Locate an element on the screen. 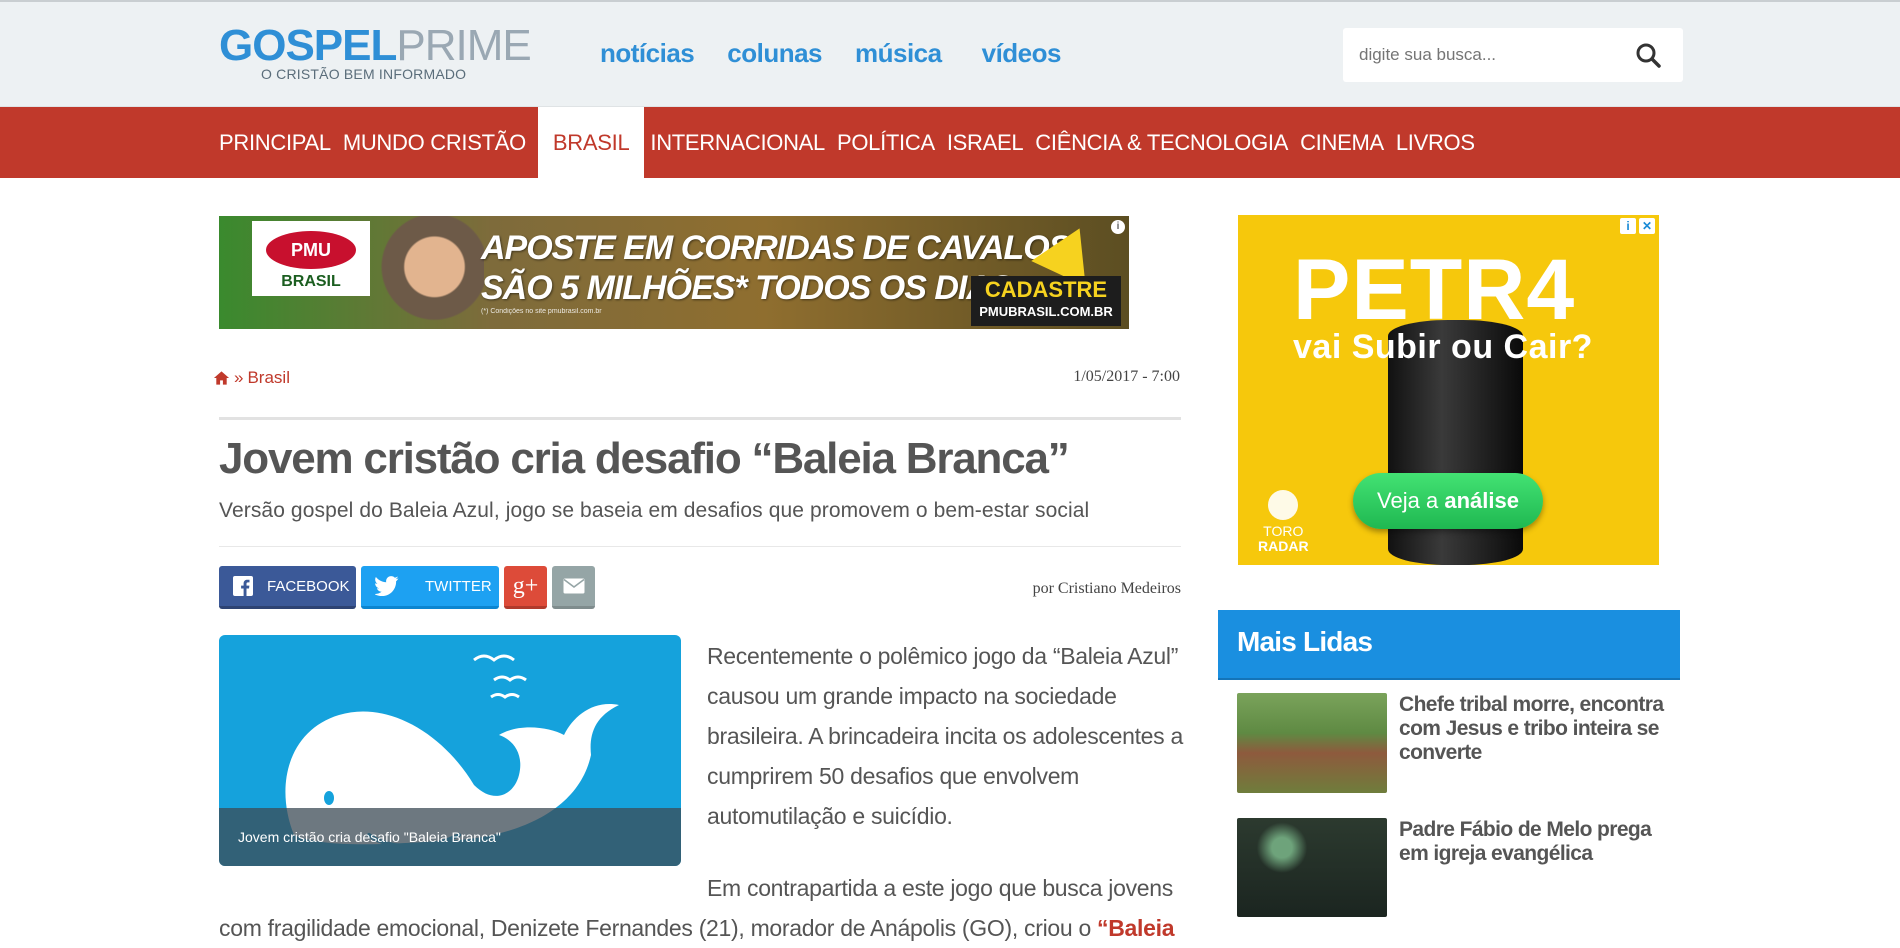 The width and height of the screenshot is (1900, 948). breadcrumb: » Brasil is located at coordinates (251, 378).